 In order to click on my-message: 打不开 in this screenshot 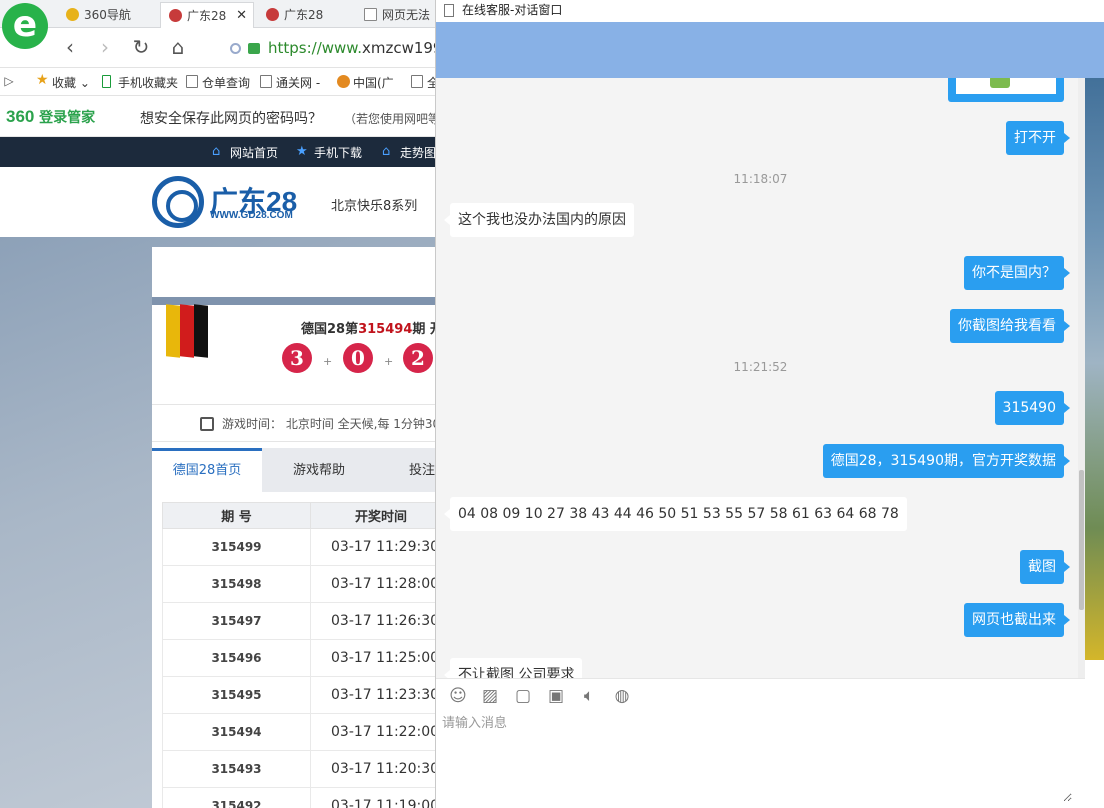, I will do `click(1038, 138)`.